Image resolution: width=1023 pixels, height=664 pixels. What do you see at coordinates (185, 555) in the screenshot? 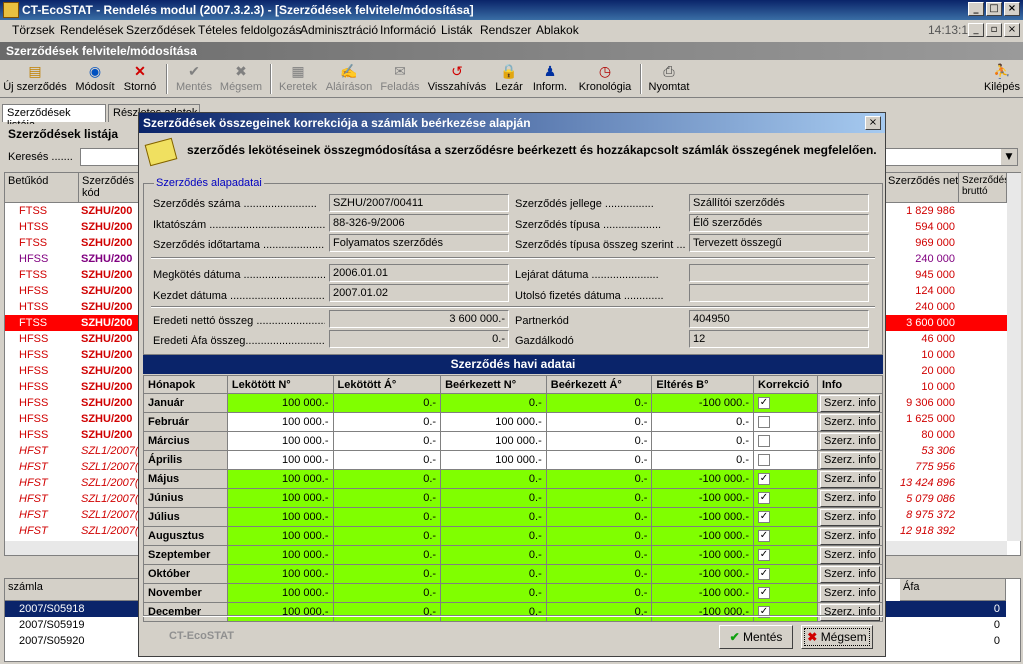
I see `month-name-cell: Szeptember` at bounding box center [185, 555].